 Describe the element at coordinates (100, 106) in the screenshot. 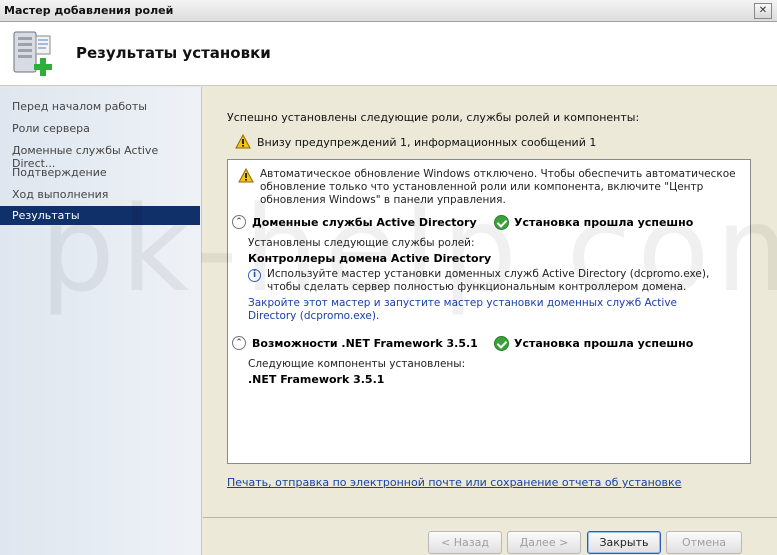

I see `step-before-you-begin: Перед началом работы` at that location.